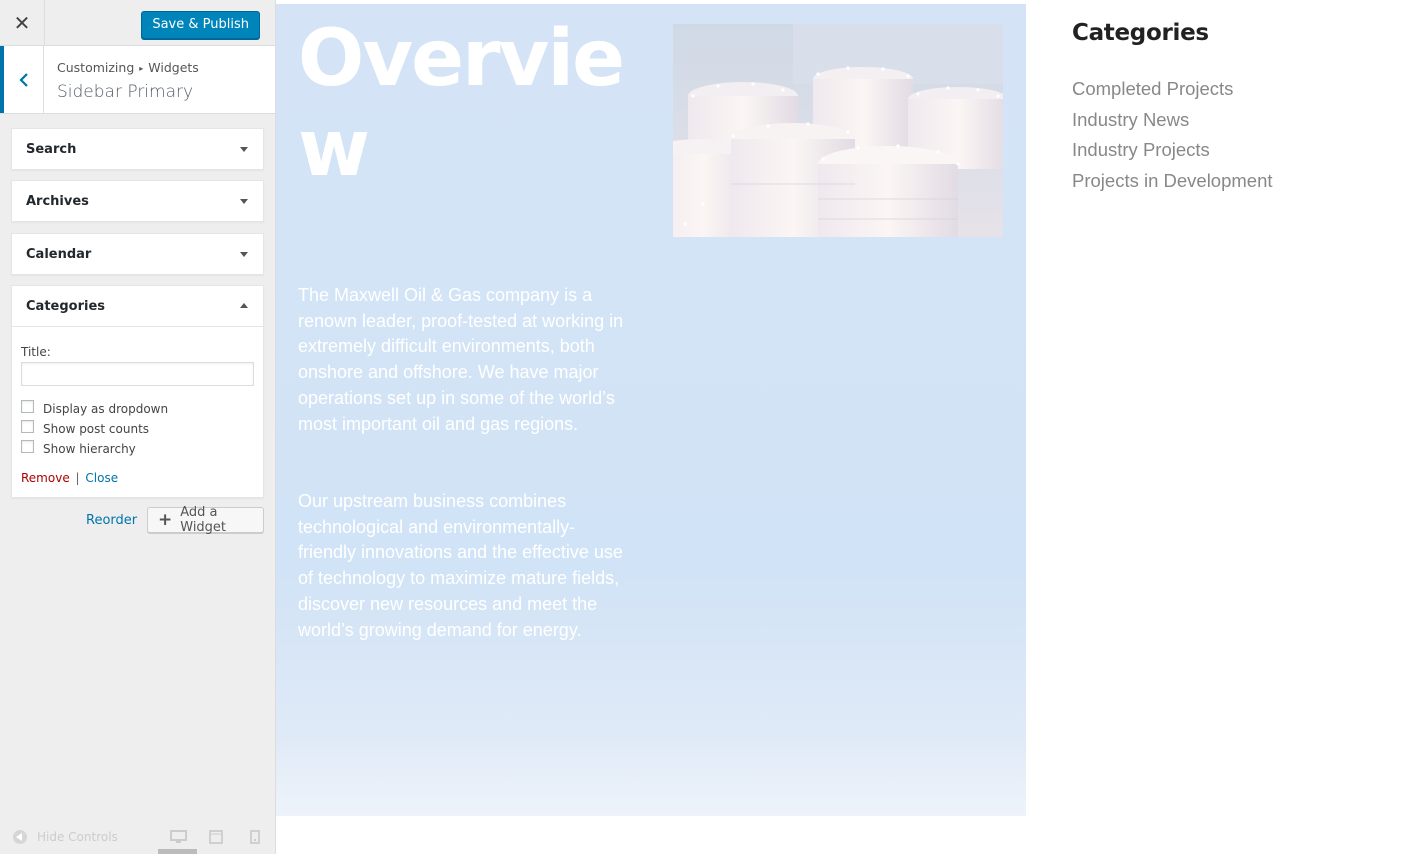 Image resolution: width=1419 pixels, height=854 pixels. I want to click on breadcrumb-root: Customizing, so click(96, 67).